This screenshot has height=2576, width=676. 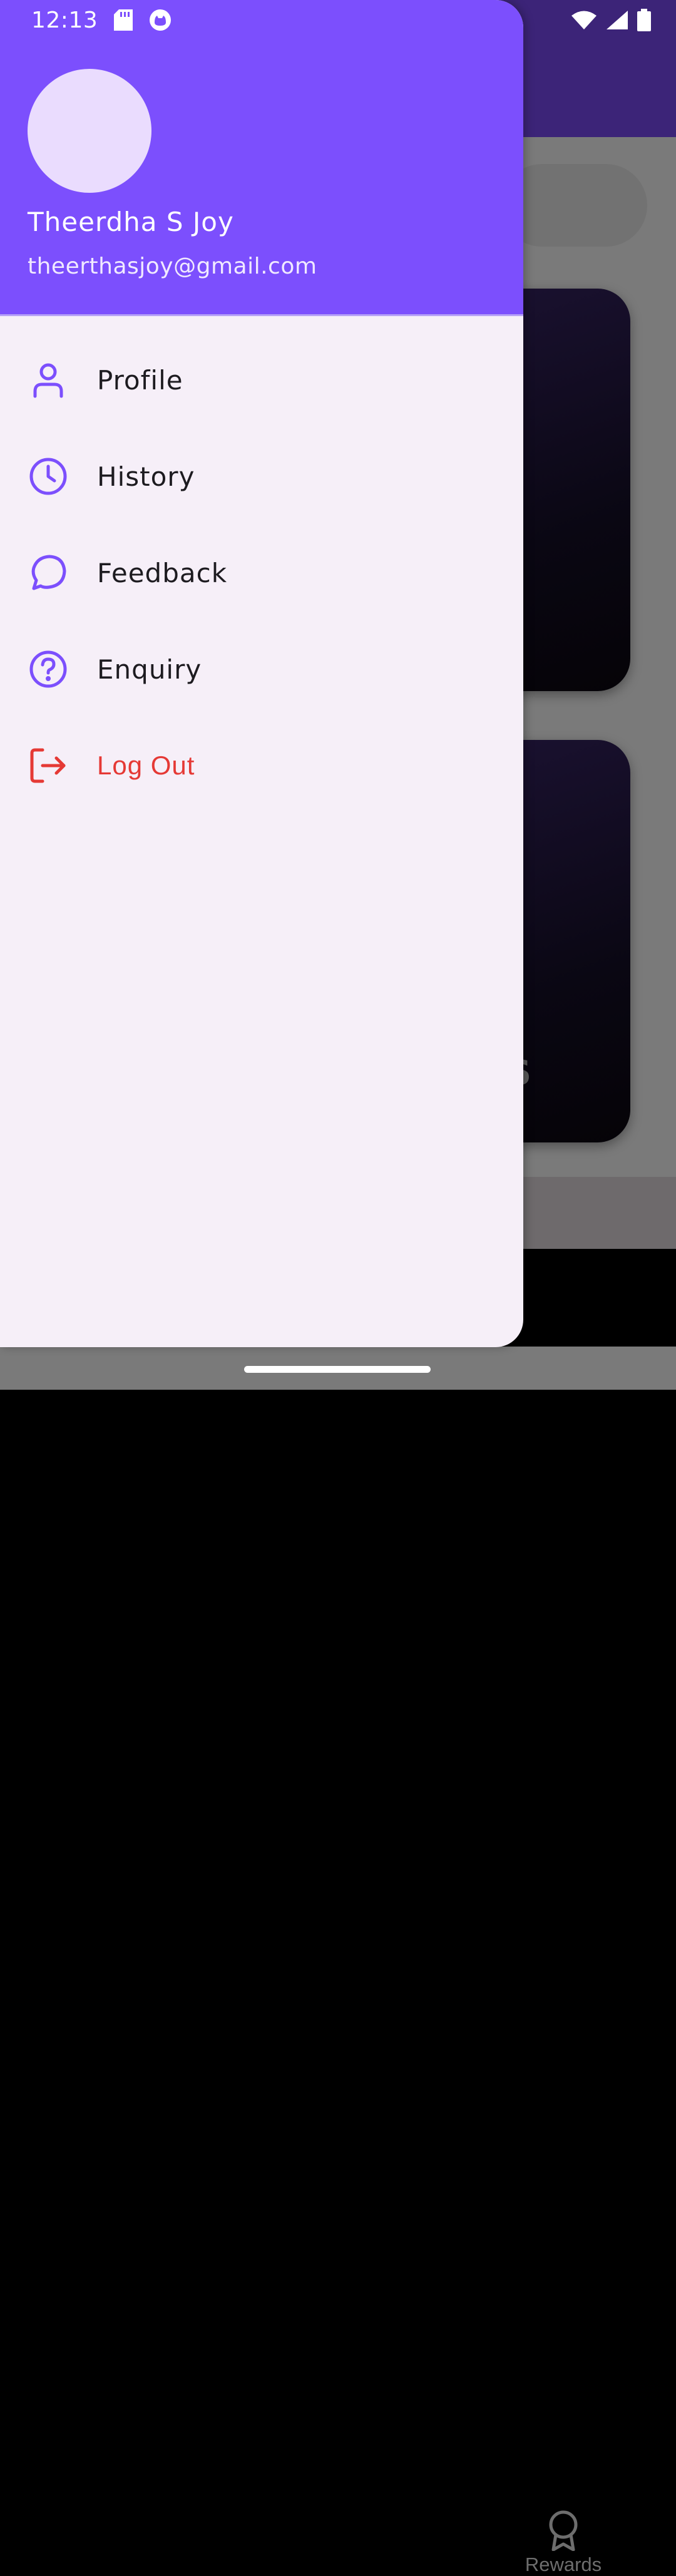 I want to click on status-icons-right, so click(x=604, y=20).